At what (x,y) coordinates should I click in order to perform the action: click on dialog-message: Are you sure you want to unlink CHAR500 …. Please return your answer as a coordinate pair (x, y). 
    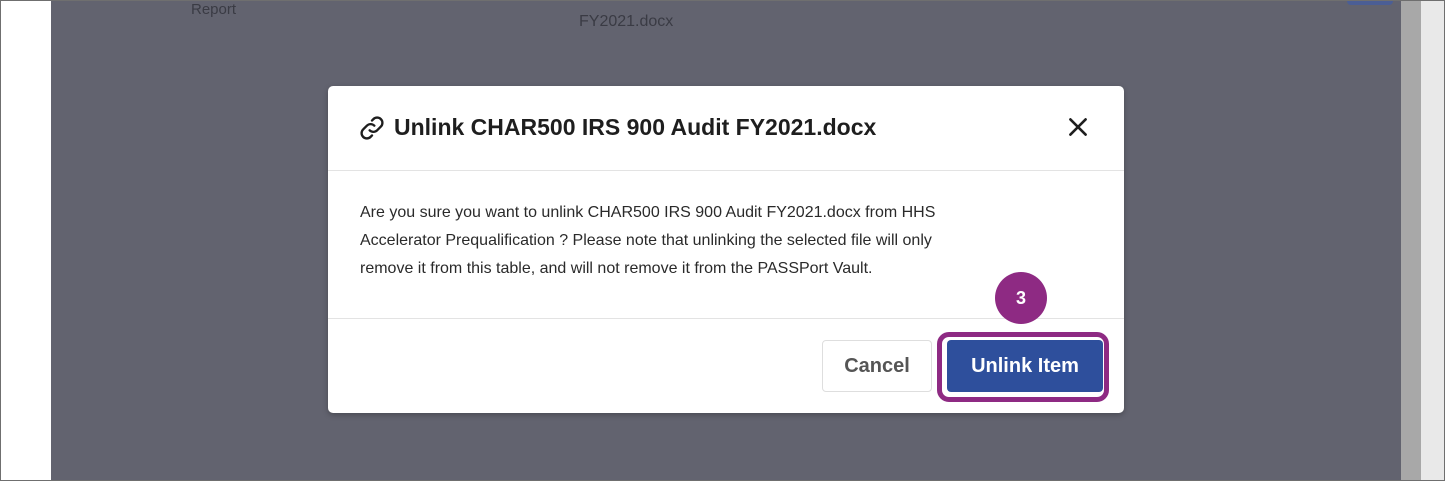
    Looking at the image, I should click on (720, 241).